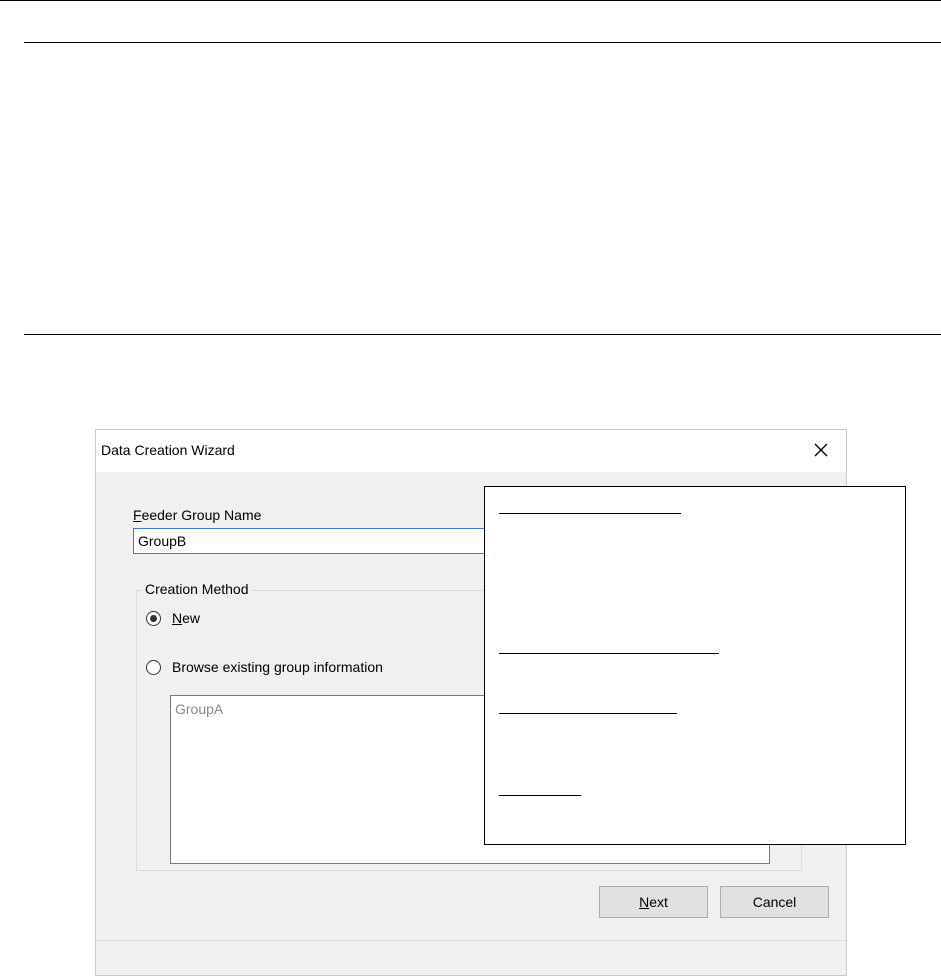 This screenshot has height=978, width=941. What do you see at coordinates (191, 618) in the screenshot?
I see `new-label-text: ew` at bounding box center [191, 618].